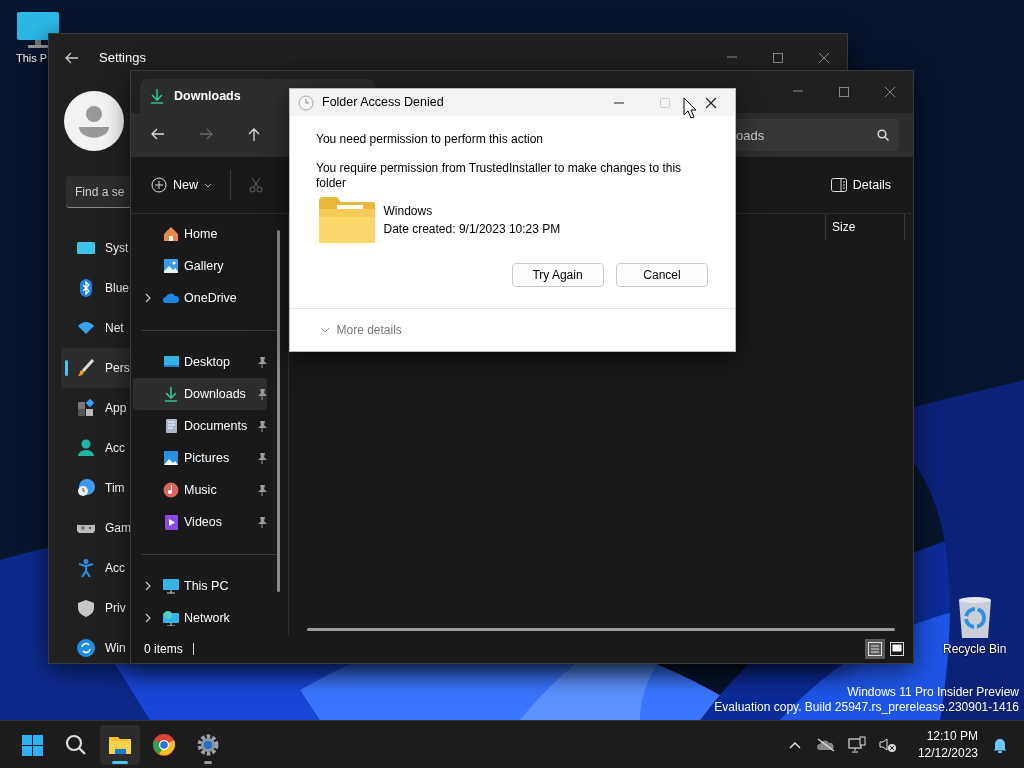 The height and width of the screenshot is (768, 1024). Describe the element at coordinates (325, 330) in the screenshot. I see `chevron-down-icon` at that location.